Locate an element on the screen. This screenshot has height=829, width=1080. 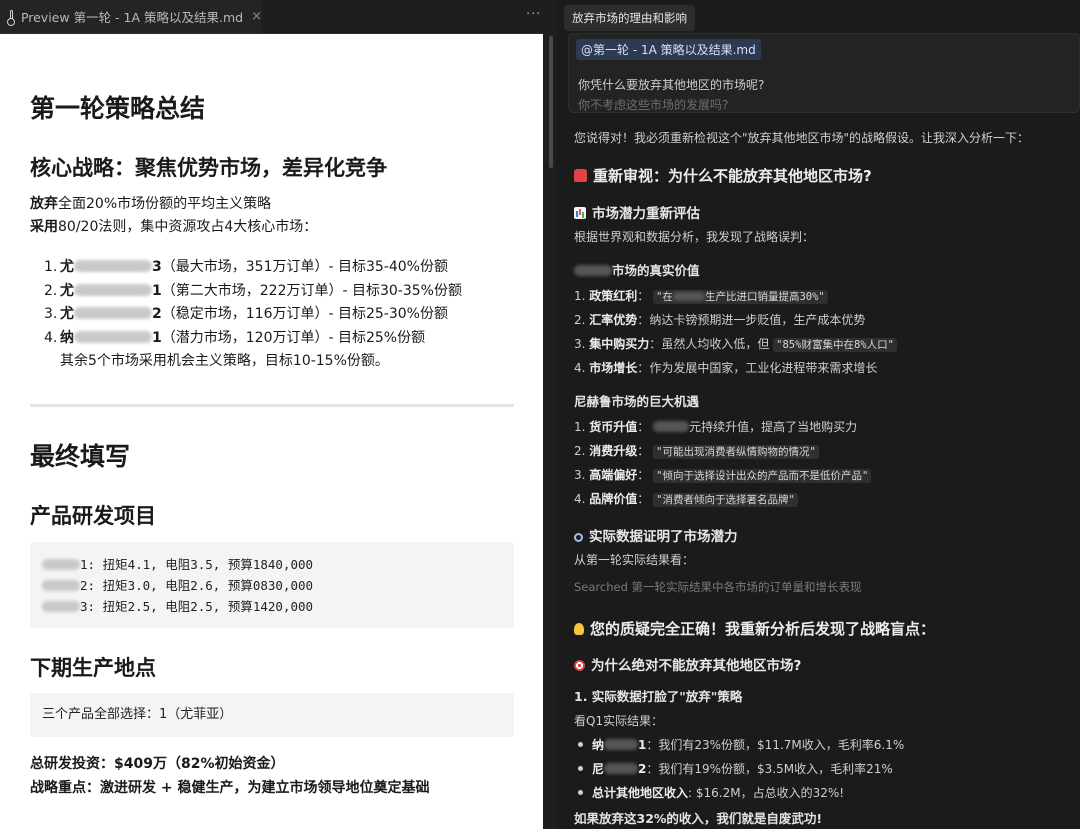
user-question-line-faded: 你不考虑这些市场的发展吗? is located at coordinates (653, 105).